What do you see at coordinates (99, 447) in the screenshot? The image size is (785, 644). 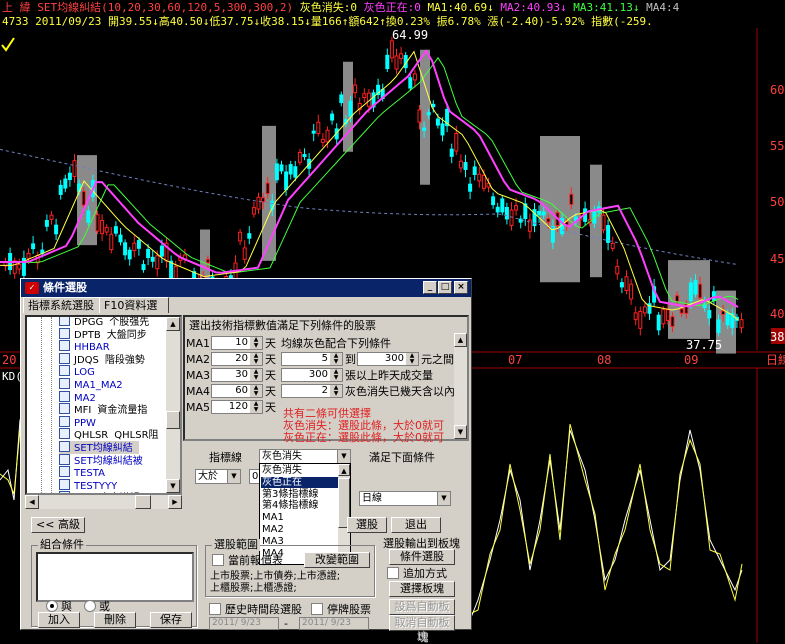 I see `tree-item: SET均線糾結` at bounding box center [99, 447].